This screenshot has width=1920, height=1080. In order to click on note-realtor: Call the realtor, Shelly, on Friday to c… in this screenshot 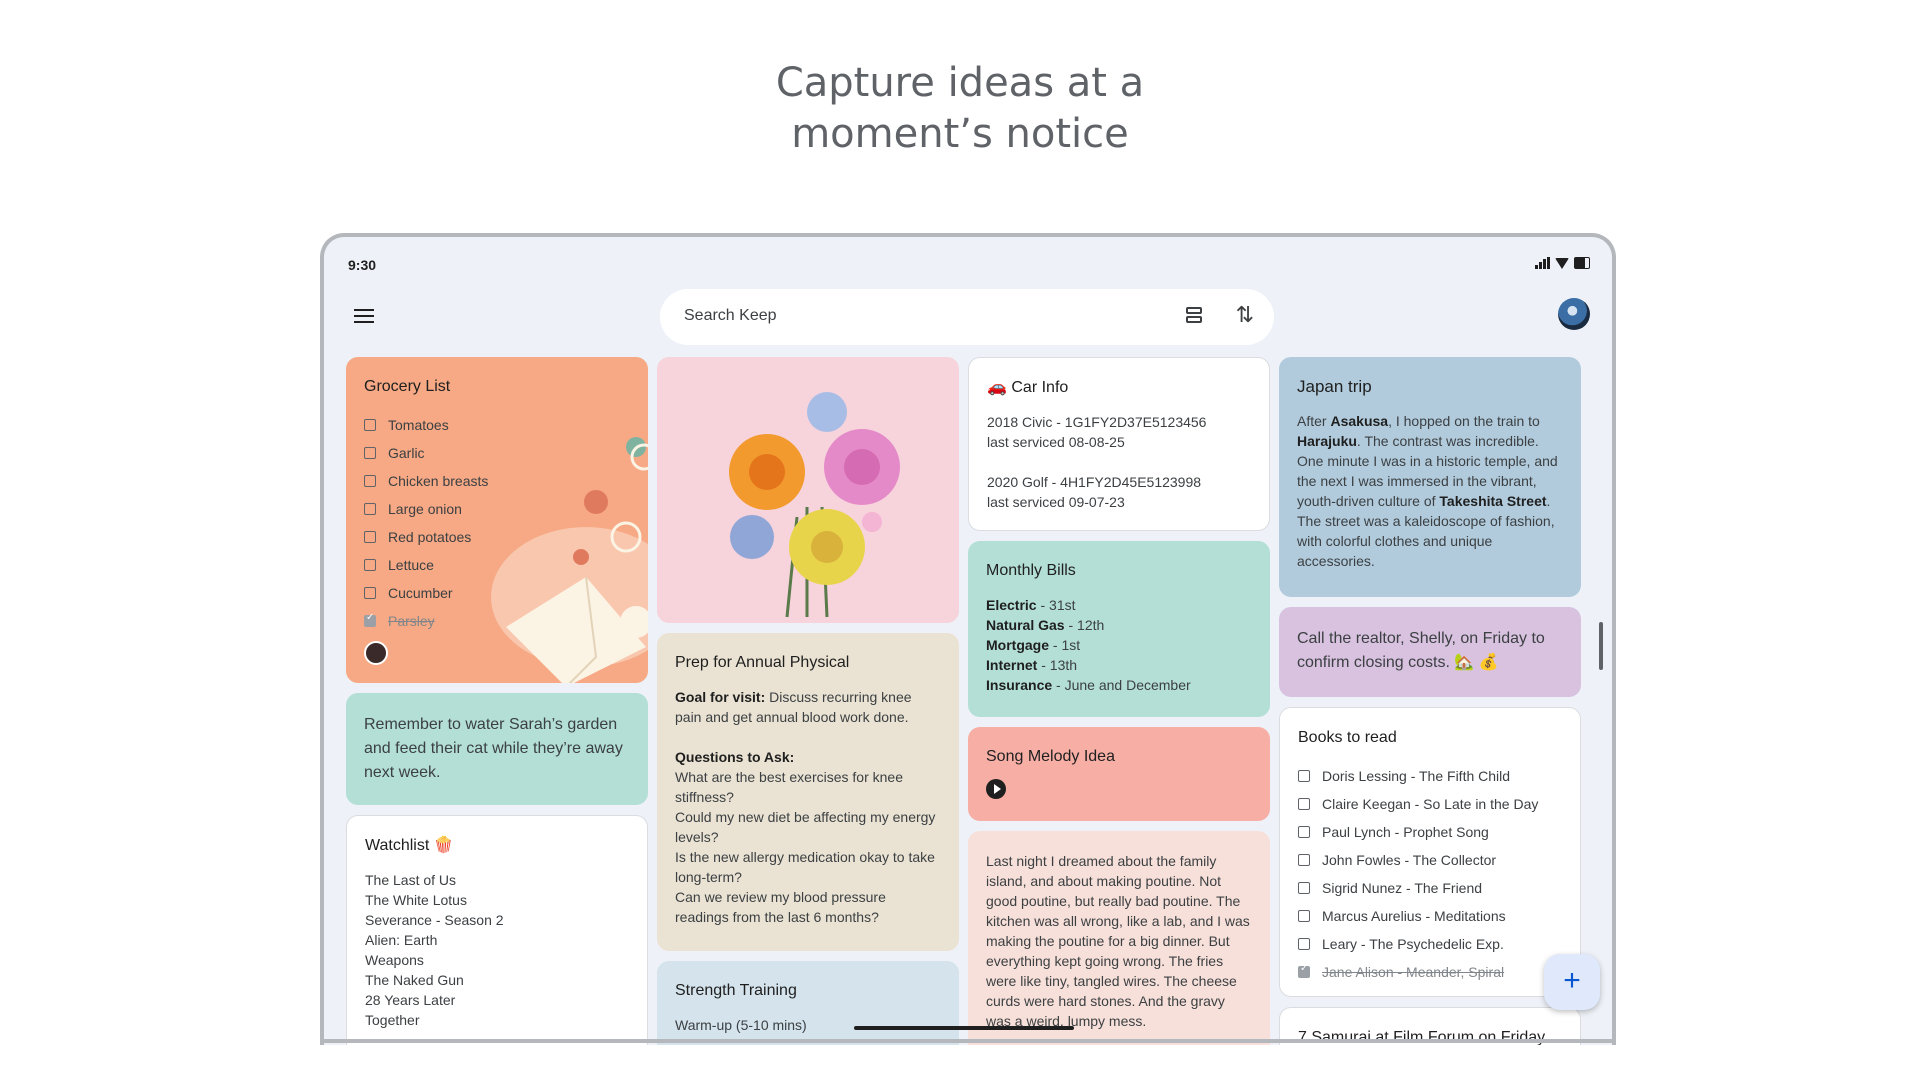, I will do `click(1430, 652)`.